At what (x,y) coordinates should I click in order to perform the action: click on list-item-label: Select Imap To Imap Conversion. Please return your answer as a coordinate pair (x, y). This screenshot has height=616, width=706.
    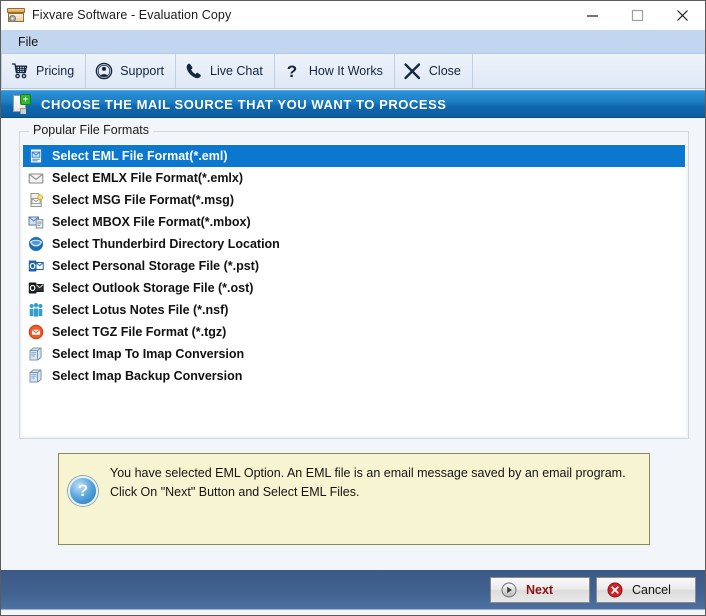
    Looking at the image, I should click on (148, 354).